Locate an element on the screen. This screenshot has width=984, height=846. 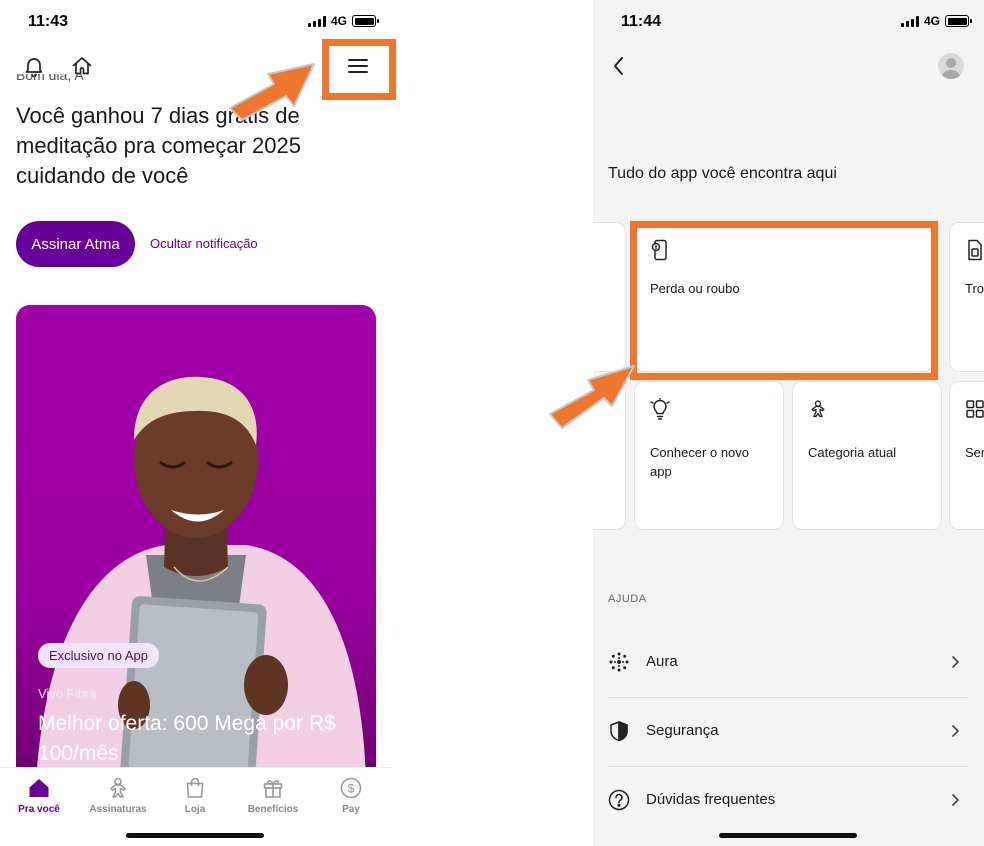
hero-subtitle: Vivo Fibra is located at coordinates (67, 693).